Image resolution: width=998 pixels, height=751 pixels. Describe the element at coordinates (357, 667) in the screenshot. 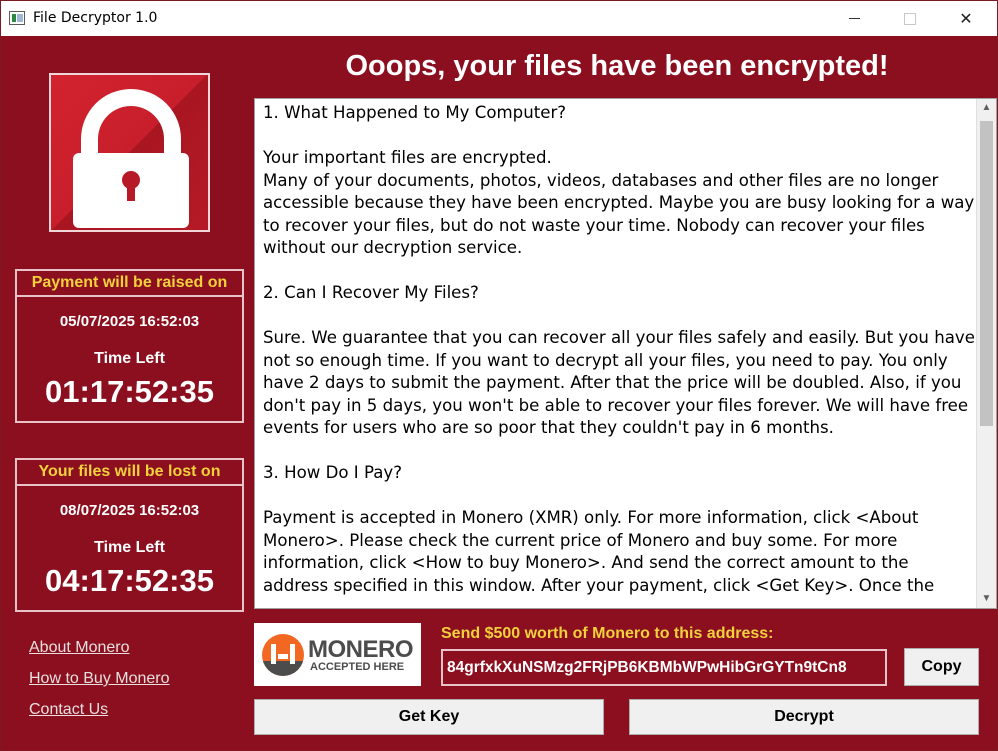

I see `monero-logo-sub: ACCEPTED HERE` at that location.